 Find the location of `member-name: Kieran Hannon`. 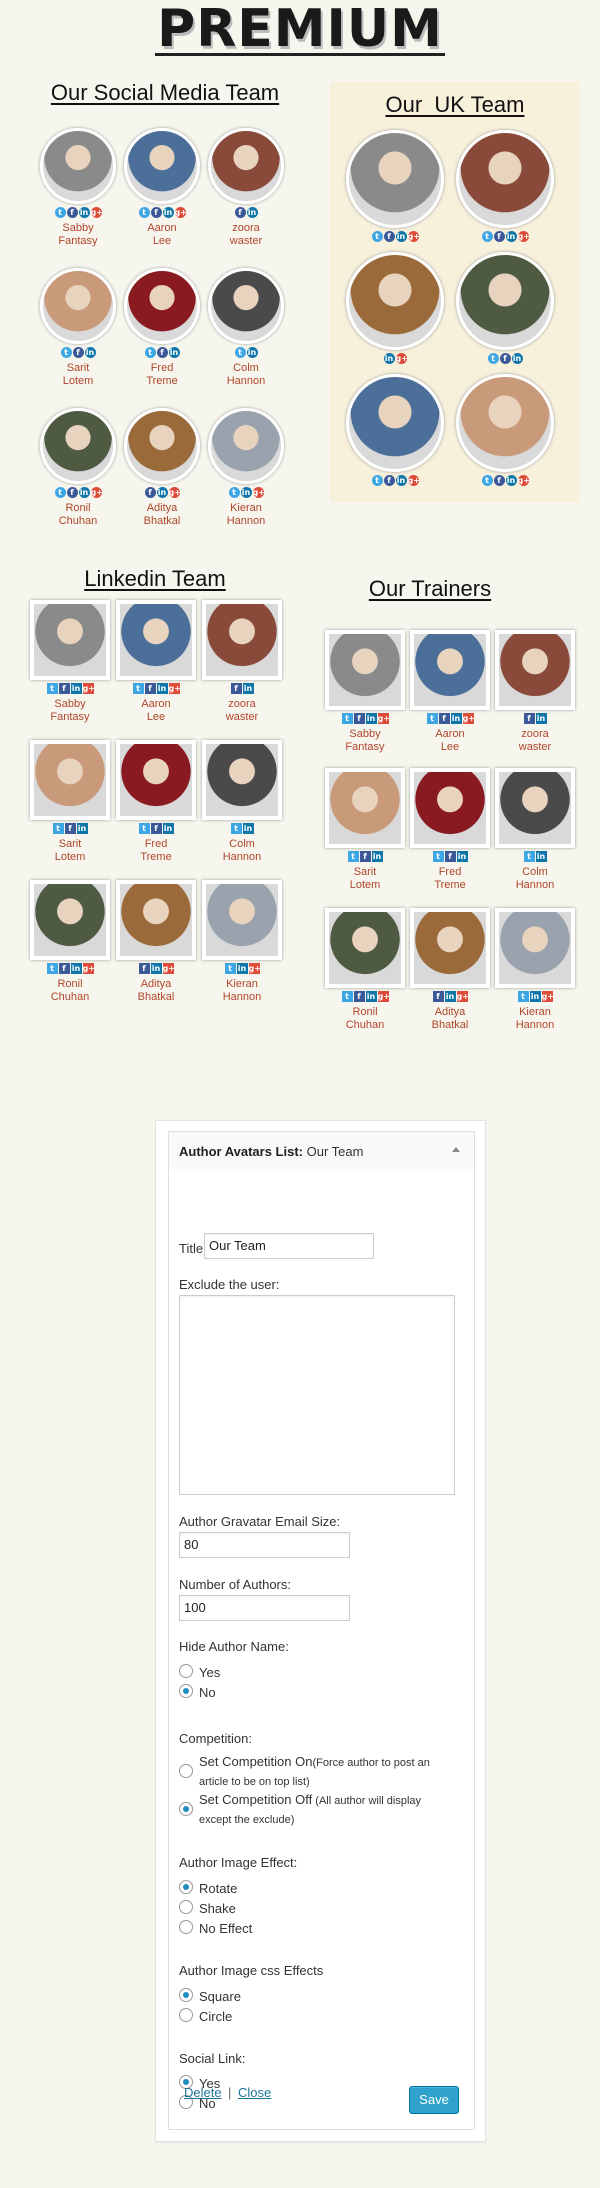

member-name: Kieran Hannon is located at coordinates (246, 515).